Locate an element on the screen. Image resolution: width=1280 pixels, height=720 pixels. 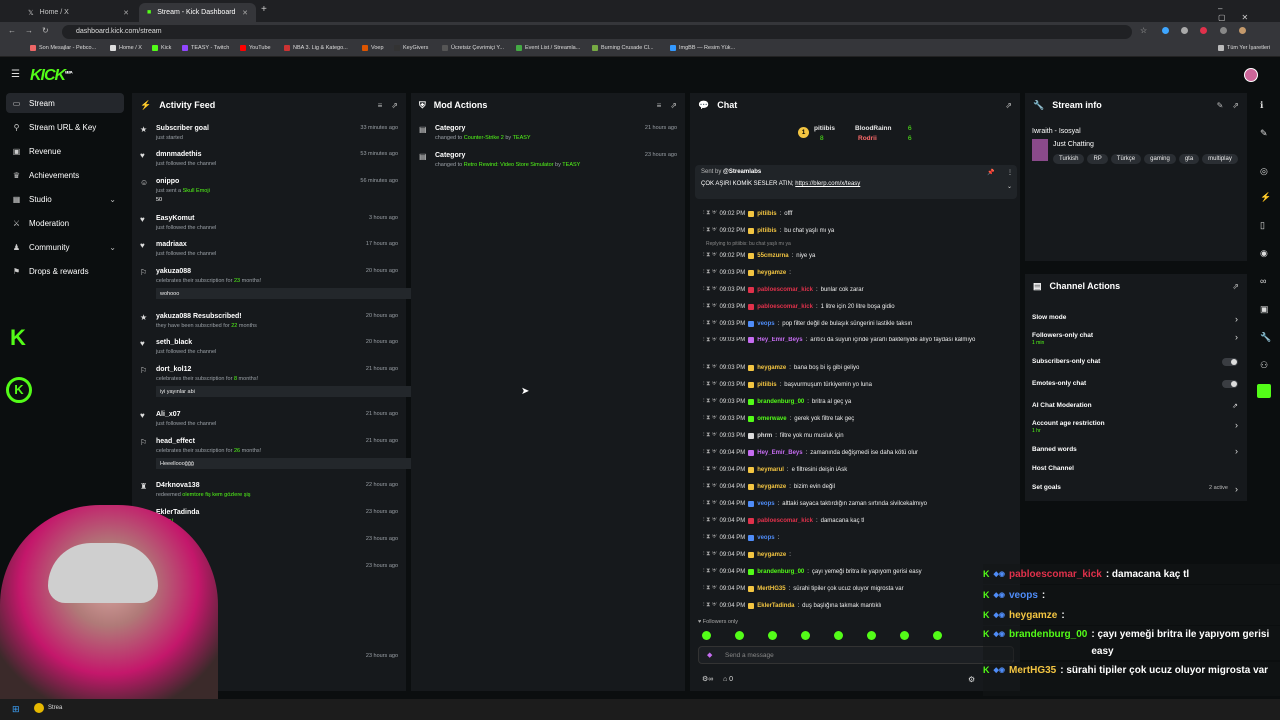
channel-action-subscribers-only-chat: Subscribers-only chat is located at coordinates (1135, 362).